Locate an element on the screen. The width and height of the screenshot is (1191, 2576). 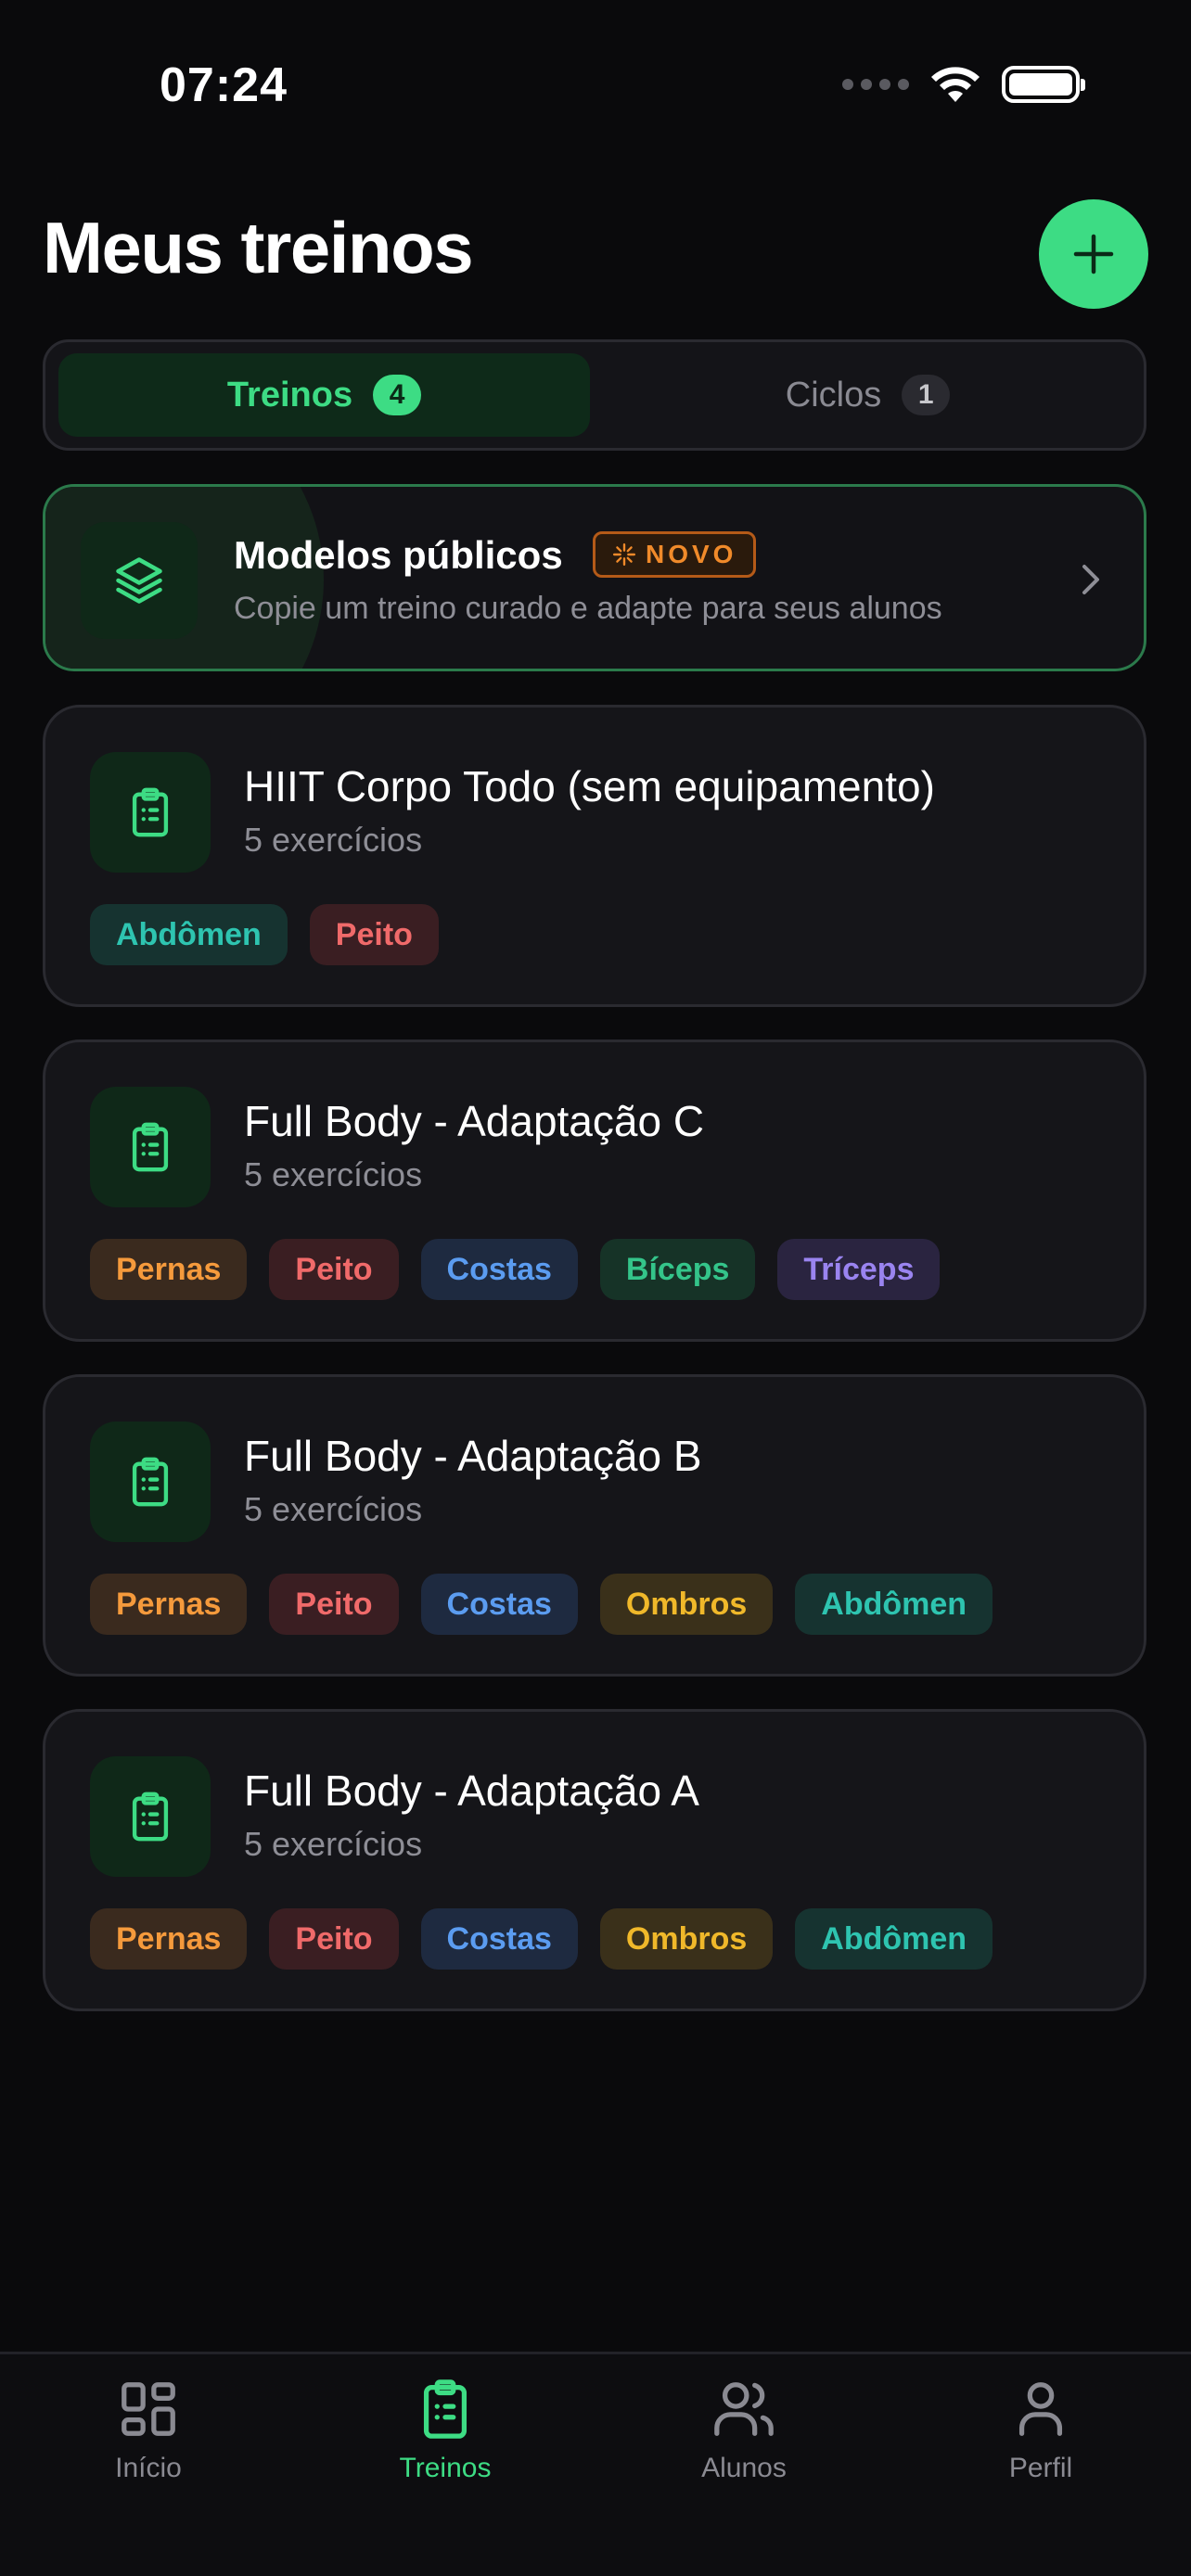
segmented-control: Treinos 4 Ciclos 1 is located at coordinates (594, 395).